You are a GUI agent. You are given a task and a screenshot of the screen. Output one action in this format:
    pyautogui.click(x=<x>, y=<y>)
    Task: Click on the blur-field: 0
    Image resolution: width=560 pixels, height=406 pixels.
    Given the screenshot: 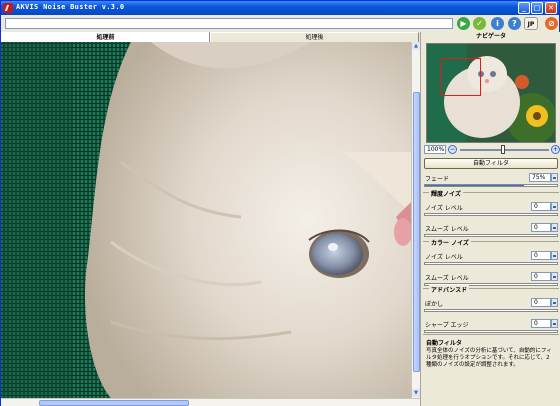 What is the action you would take?
    pyautogui.click(x=541, y=302)
    